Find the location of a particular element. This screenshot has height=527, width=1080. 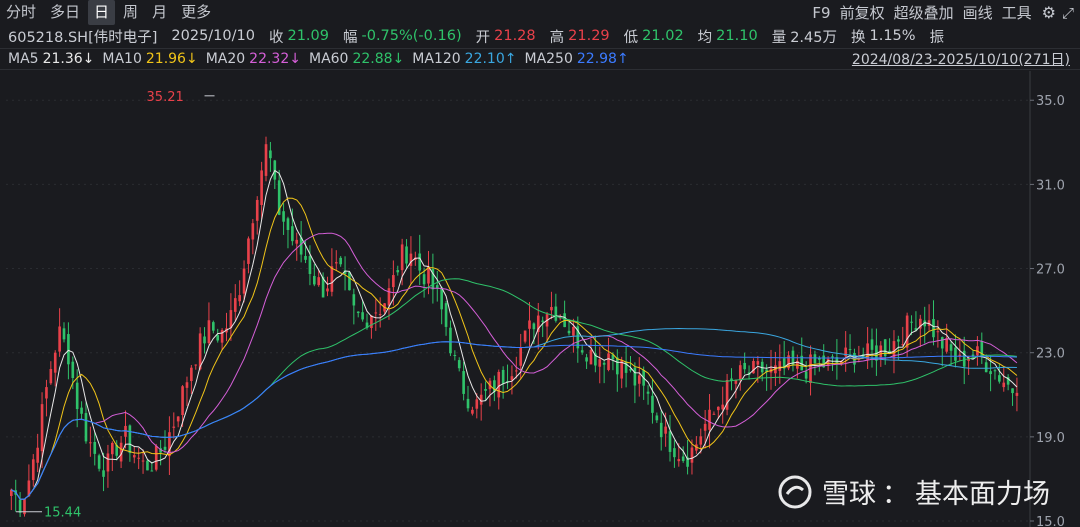

tab-period-3: 周 is located at coordinates (130, 12).